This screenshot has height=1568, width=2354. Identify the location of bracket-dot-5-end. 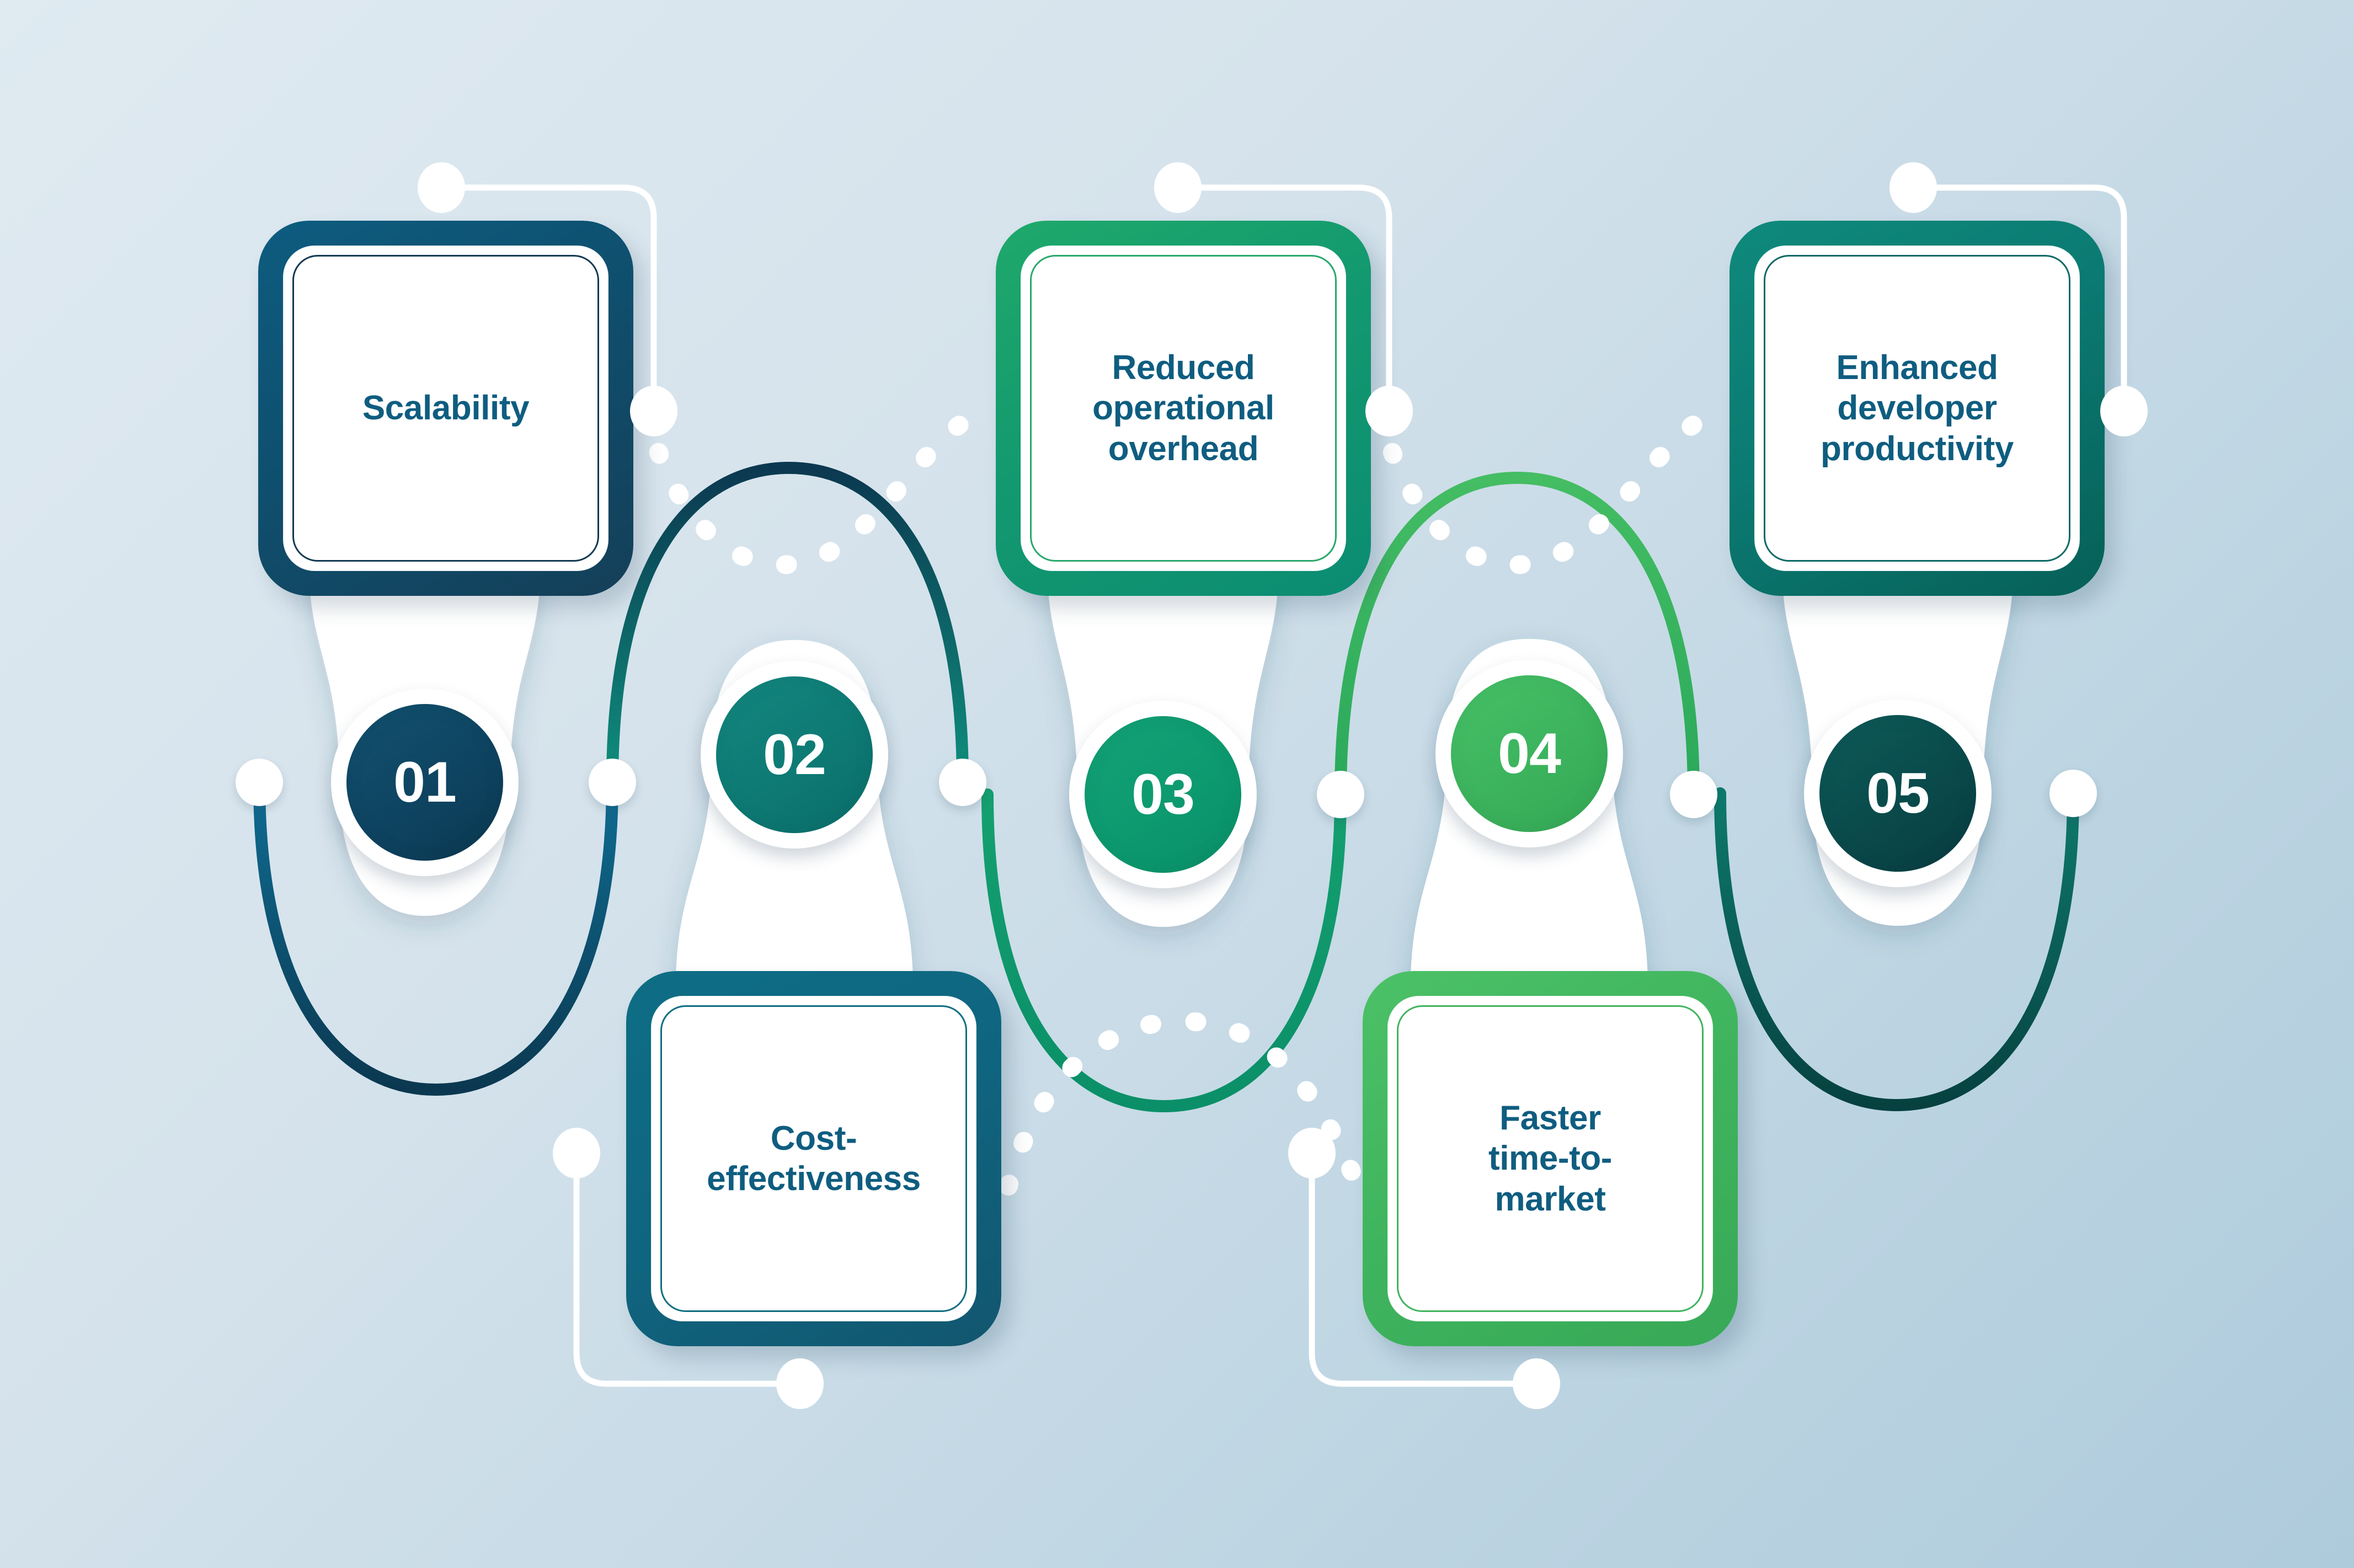
(2124, 411).